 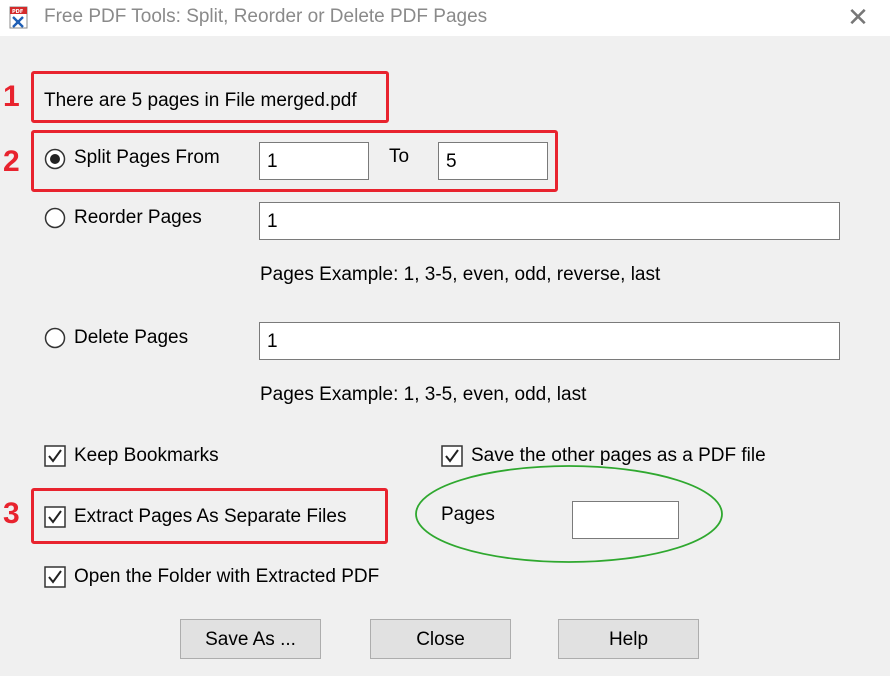 I want to click on delete-pages-radio, so click(x=55, y=338).